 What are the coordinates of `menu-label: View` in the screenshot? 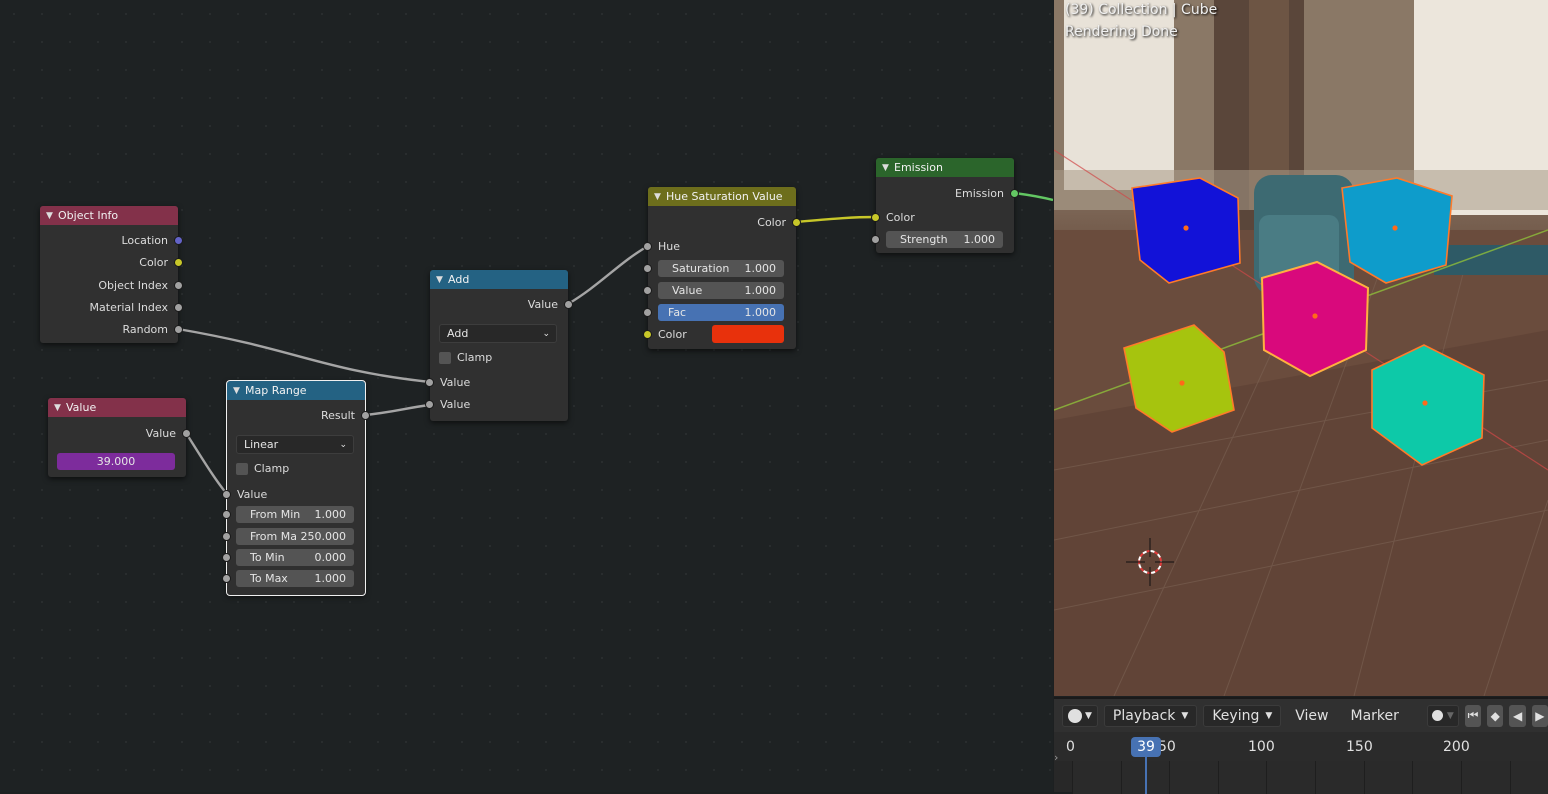 It's located at (1312, 715).